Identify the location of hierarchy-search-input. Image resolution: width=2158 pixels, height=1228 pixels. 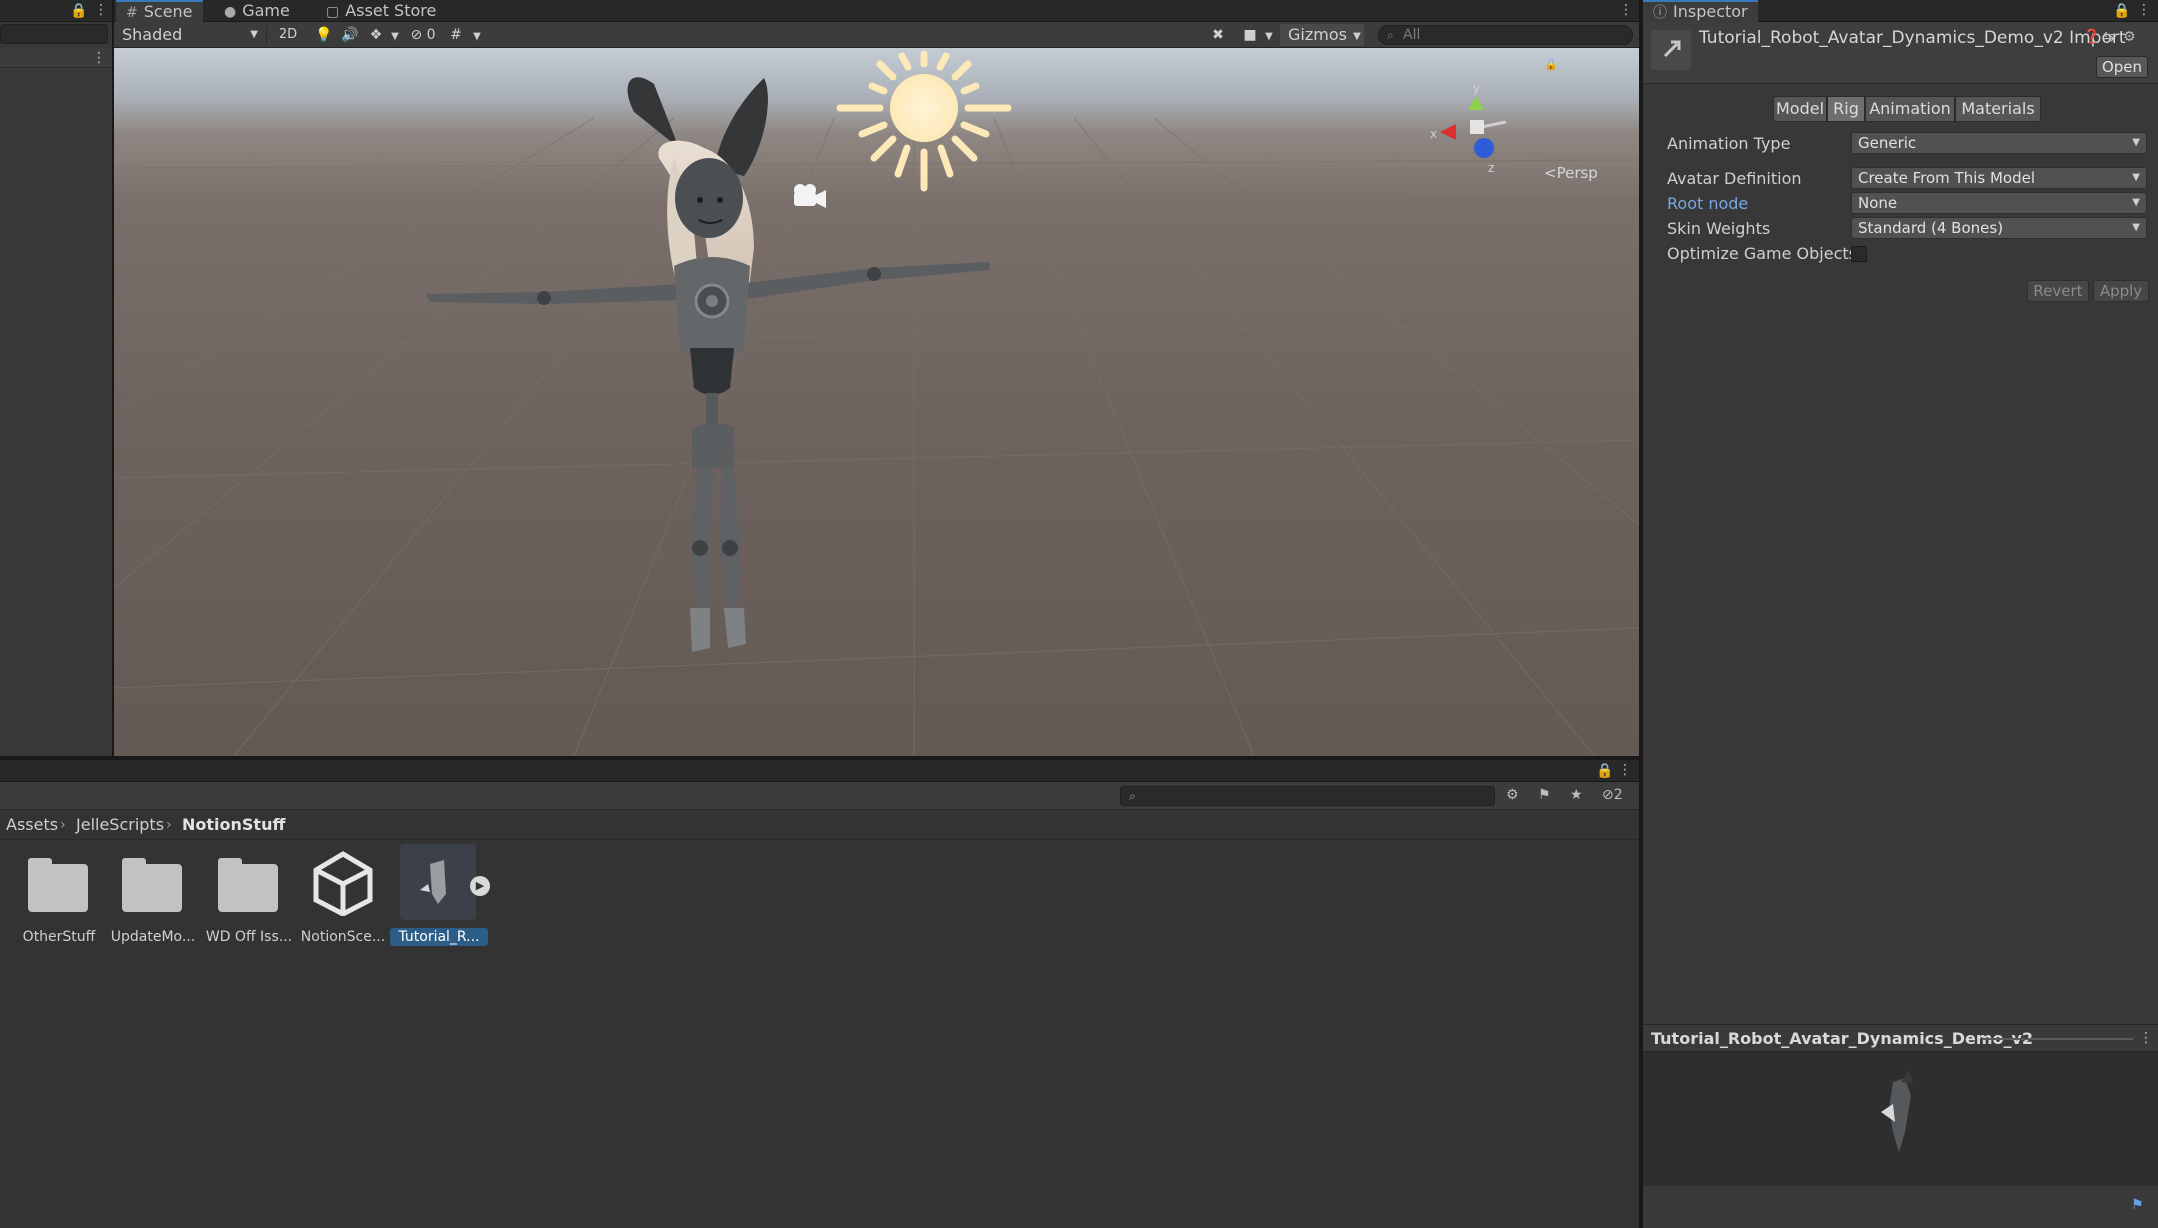
(54, 34).